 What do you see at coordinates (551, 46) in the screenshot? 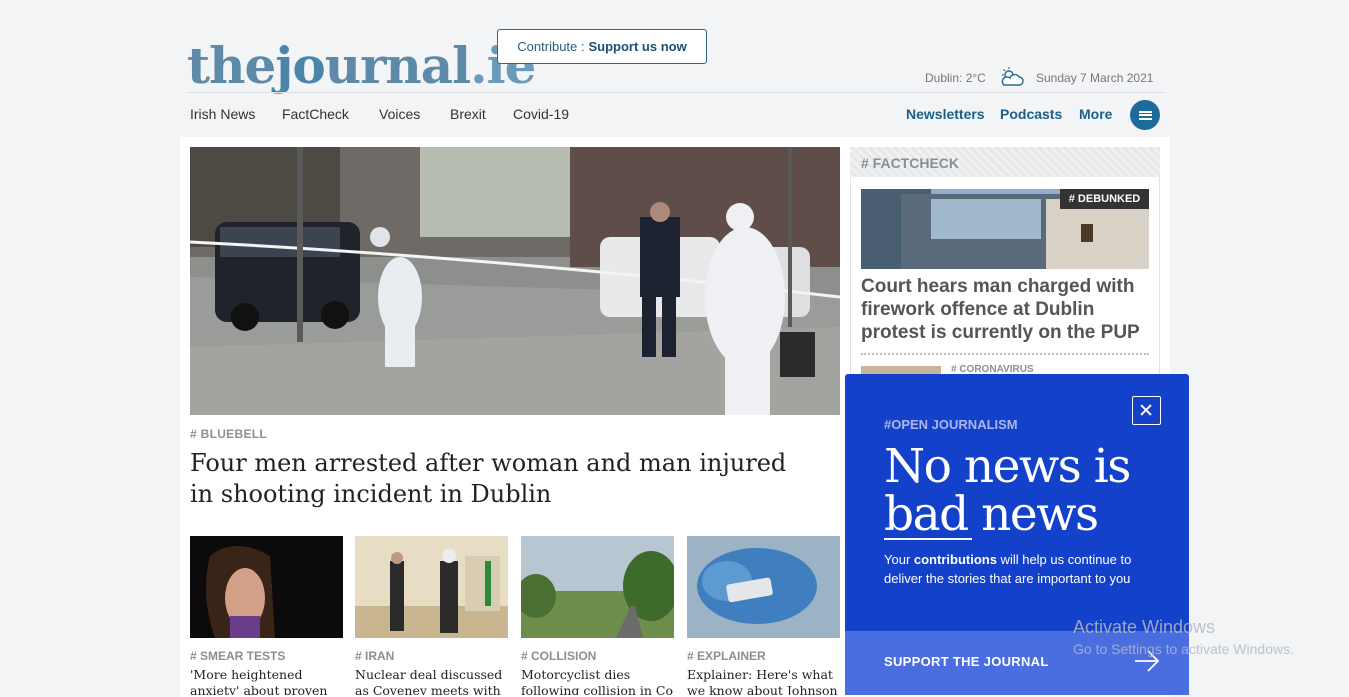
I see `contribute-prefix: Contribute :` at bounding box center [551, 46].